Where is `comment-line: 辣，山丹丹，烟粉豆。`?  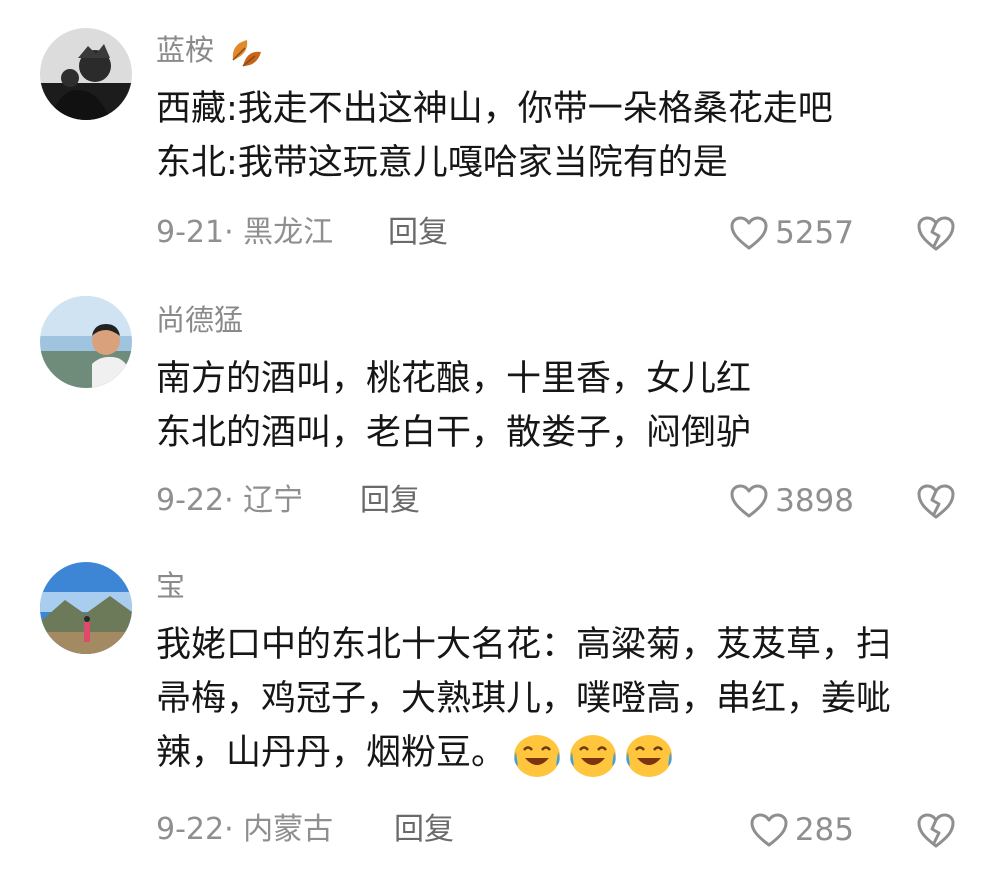
comment-line: 辣，山丹丹，烟粉豆。 is located at coordinates (556, 753).